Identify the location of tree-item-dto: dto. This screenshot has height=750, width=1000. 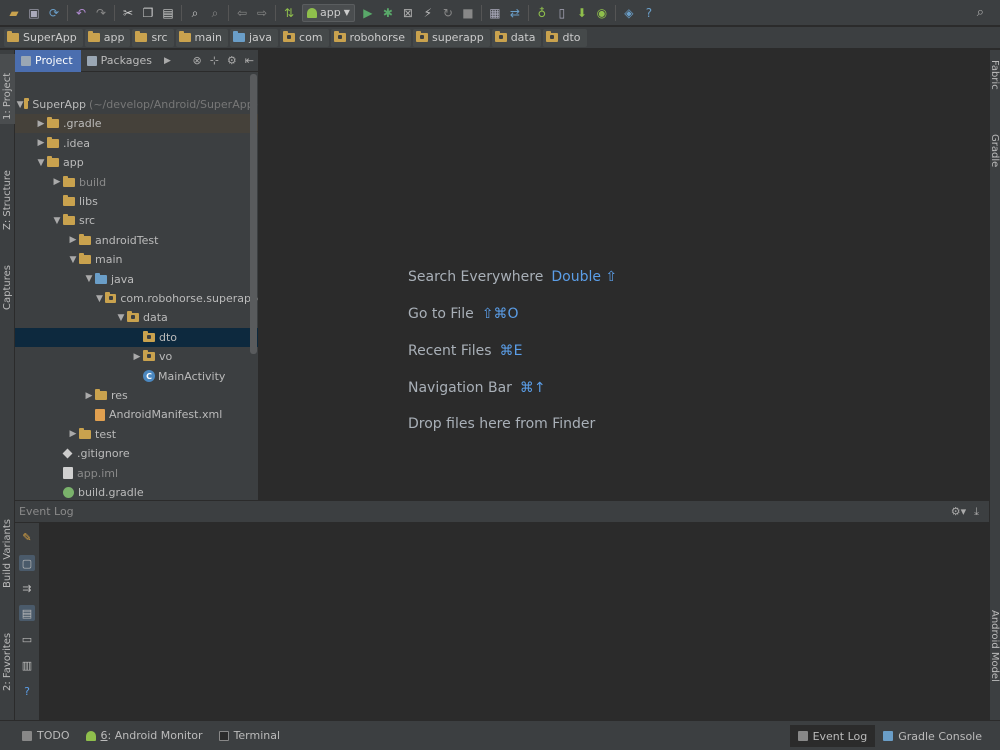
(136, 337).